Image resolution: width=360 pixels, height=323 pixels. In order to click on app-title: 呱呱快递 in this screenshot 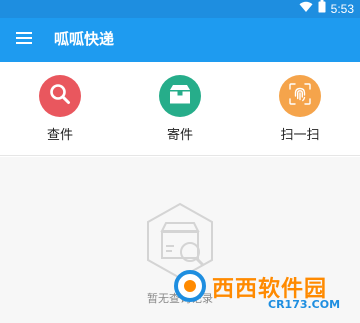, I will do `click(84, 39)`.